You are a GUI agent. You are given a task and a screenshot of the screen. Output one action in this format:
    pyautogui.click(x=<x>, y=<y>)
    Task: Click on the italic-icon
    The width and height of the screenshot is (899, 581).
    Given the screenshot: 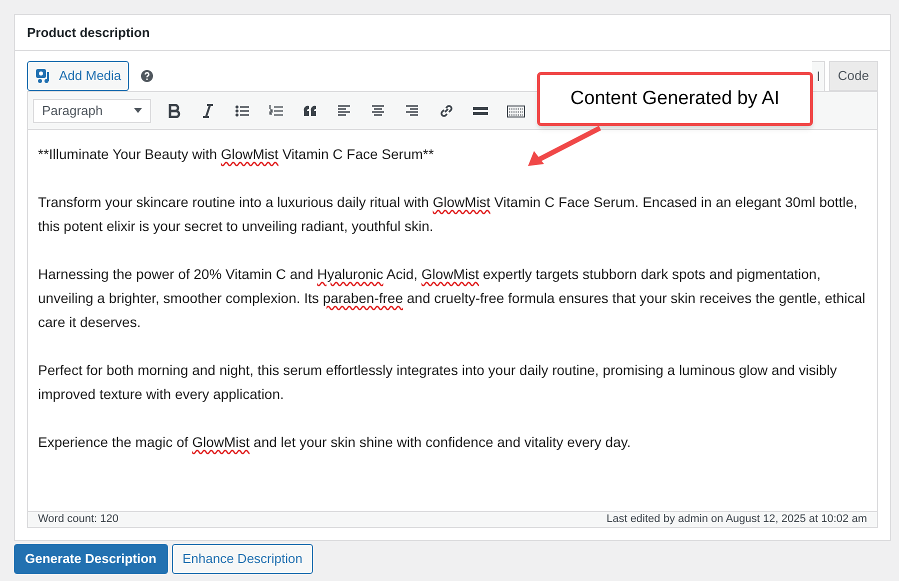 What is the action you would take?
    pyautogui.click(x=208, y=111)
    